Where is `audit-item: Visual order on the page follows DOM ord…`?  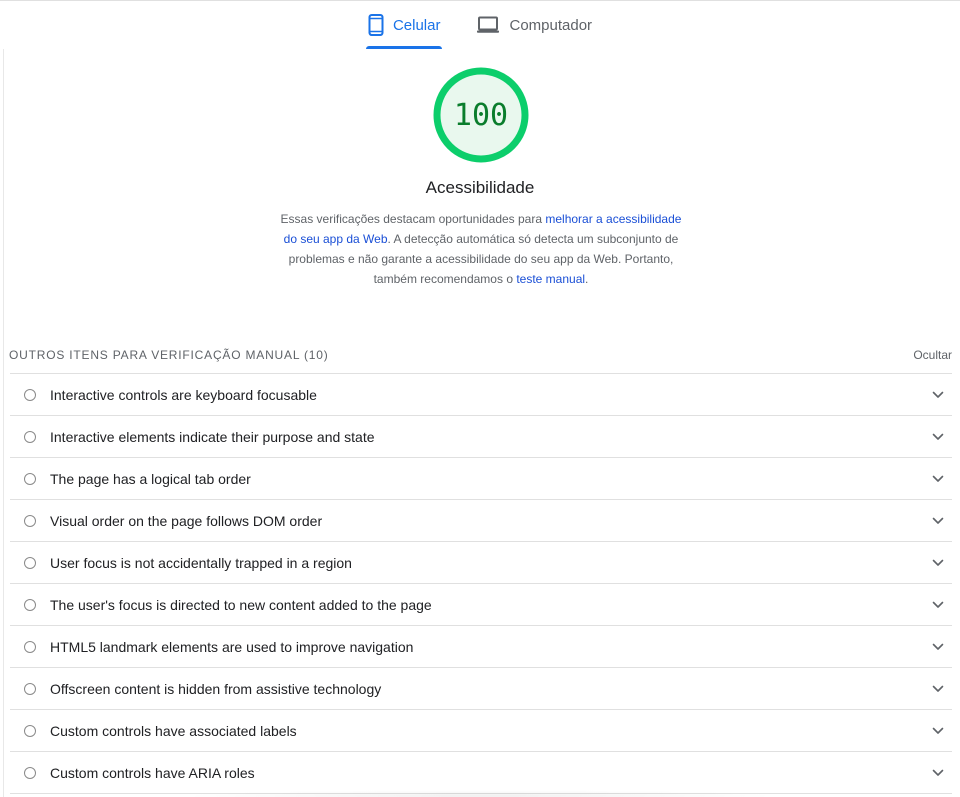 audit-item: Visual order on the page follows DOM ord… is located at coordinates (481, 521).